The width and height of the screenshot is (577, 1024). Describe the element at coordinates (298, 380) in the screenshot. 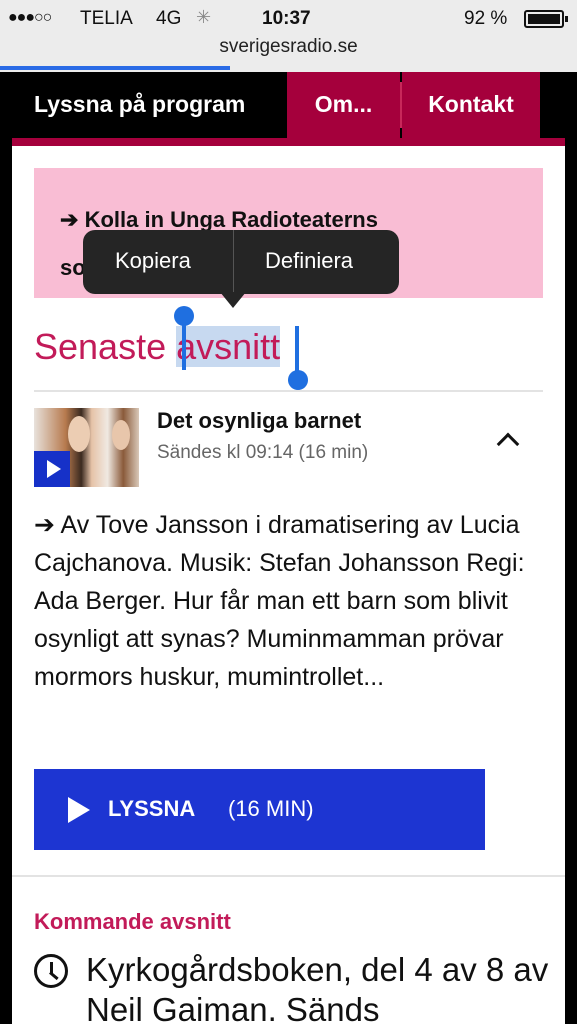

I see `selection-end-handle` at that location.